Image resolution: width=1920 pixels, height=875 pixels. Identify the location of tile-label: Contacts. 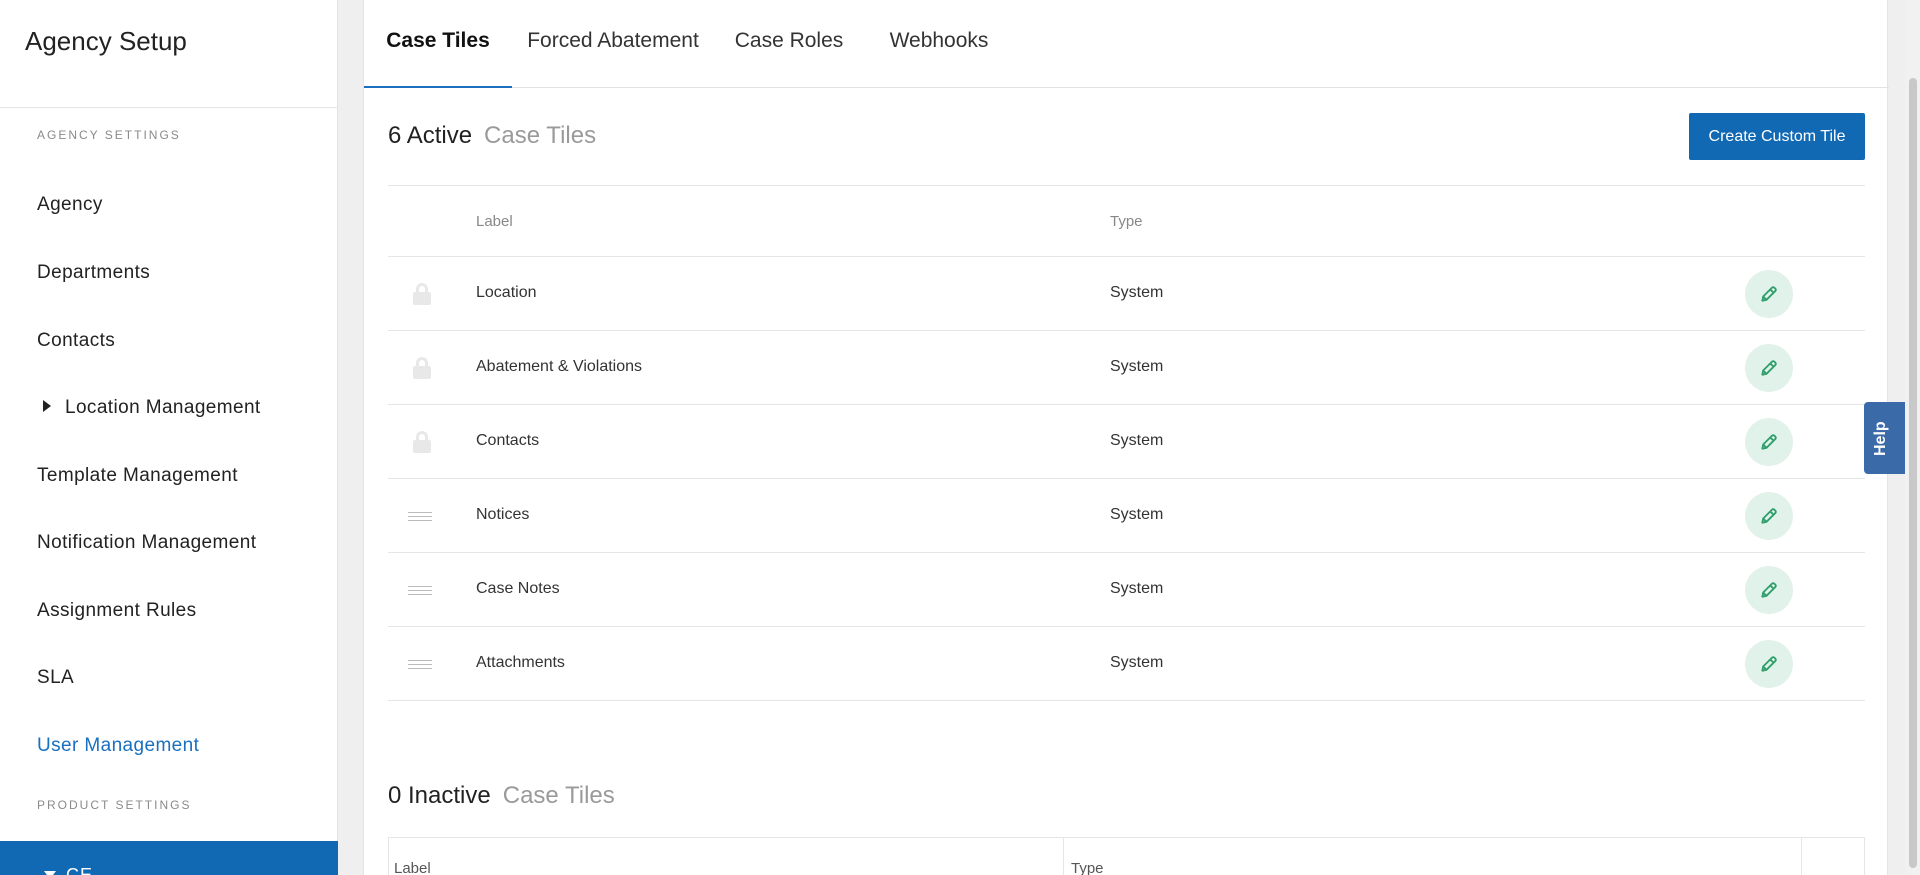
(508, 440).